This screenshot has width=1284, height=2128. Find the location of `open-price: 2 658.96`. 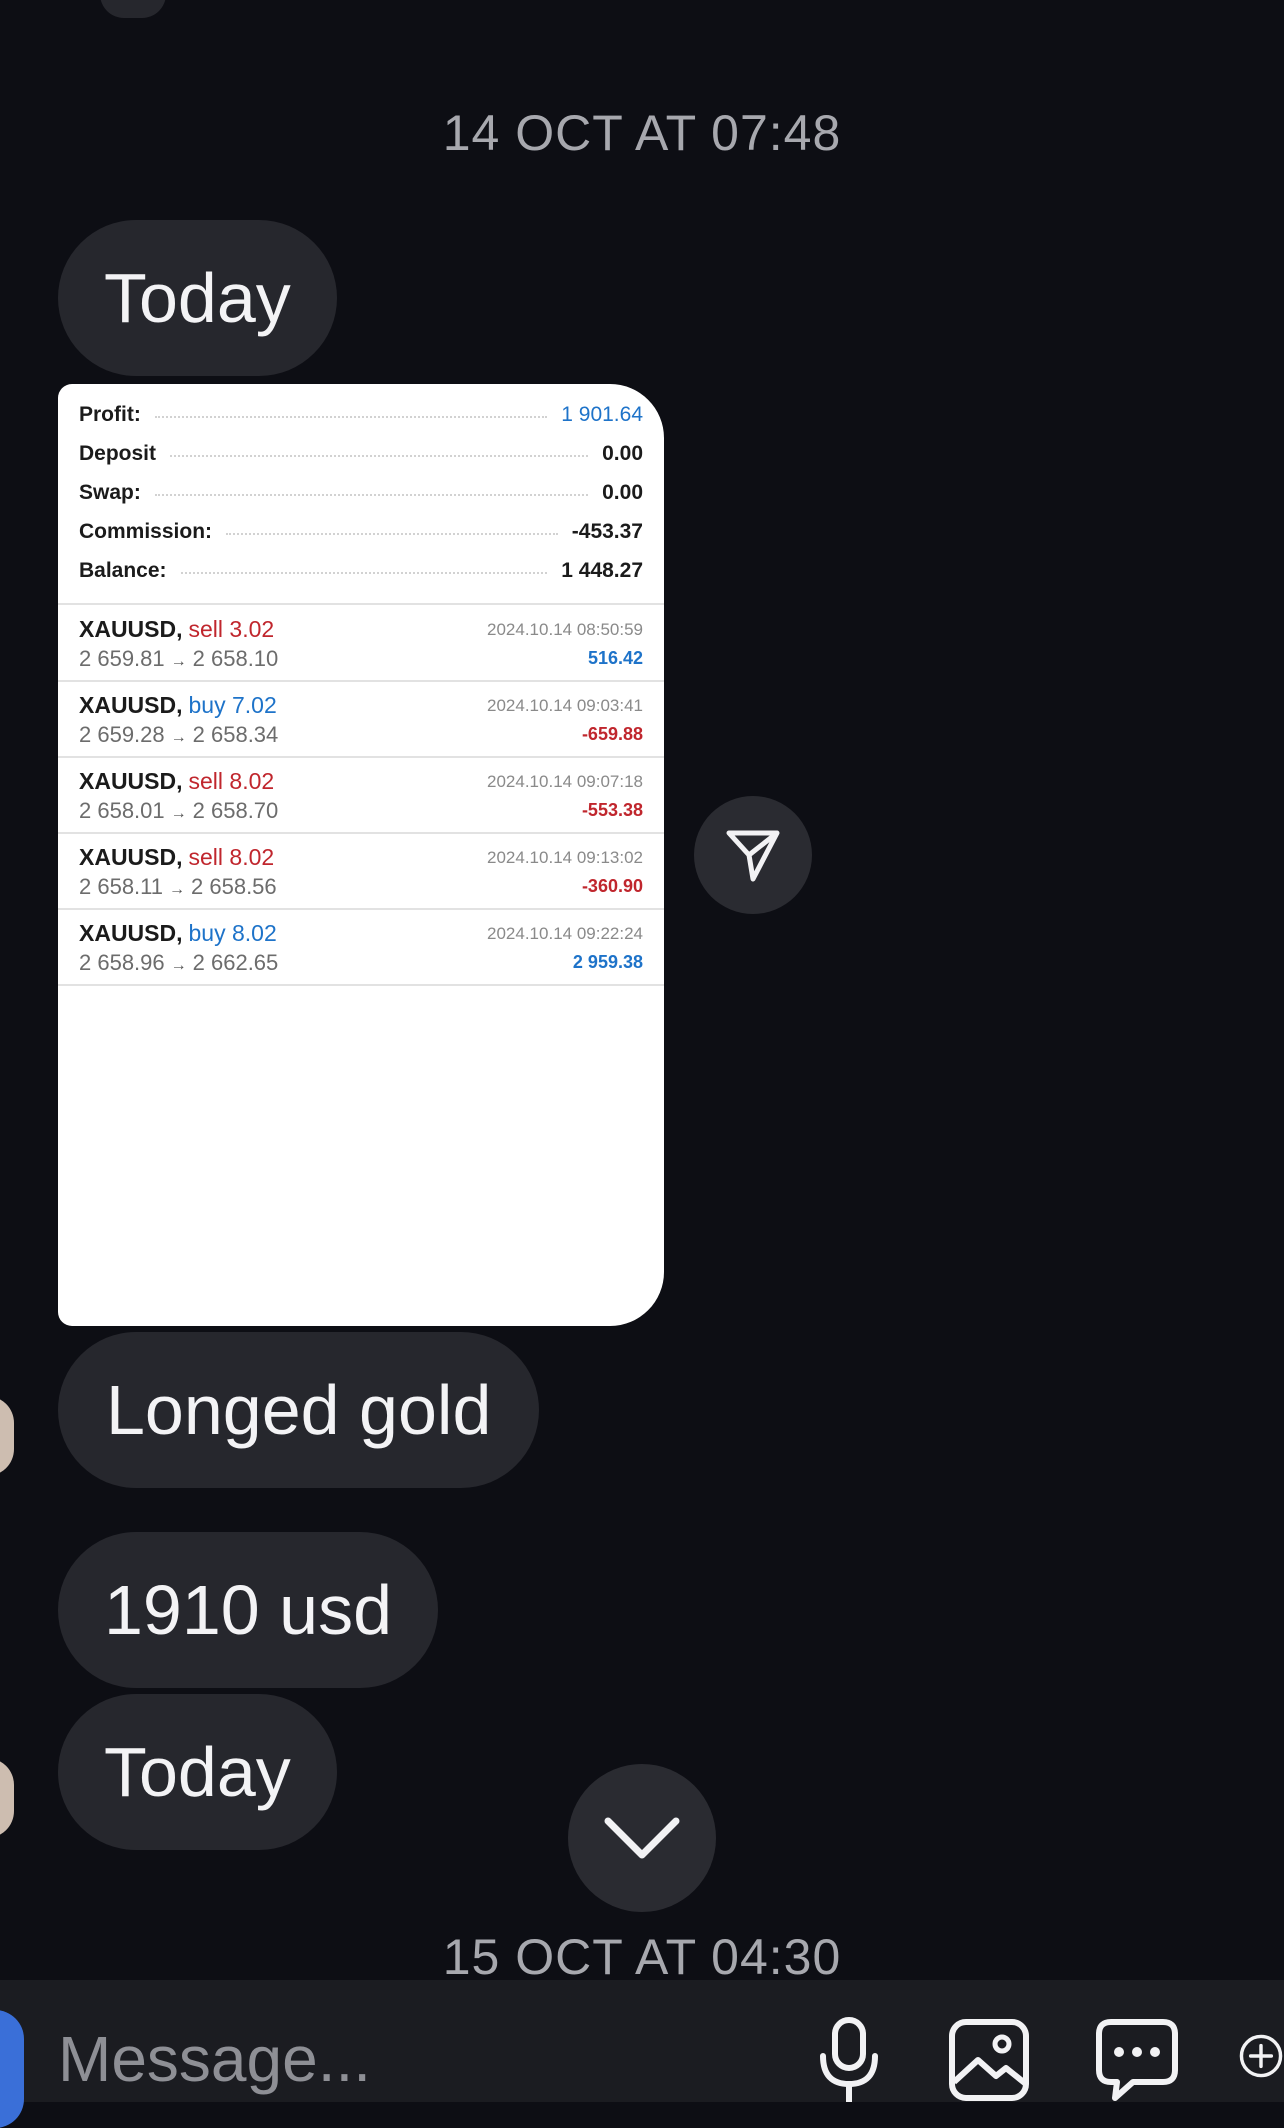

open-price: 2 658.96 is located at coordinates (122, 962).